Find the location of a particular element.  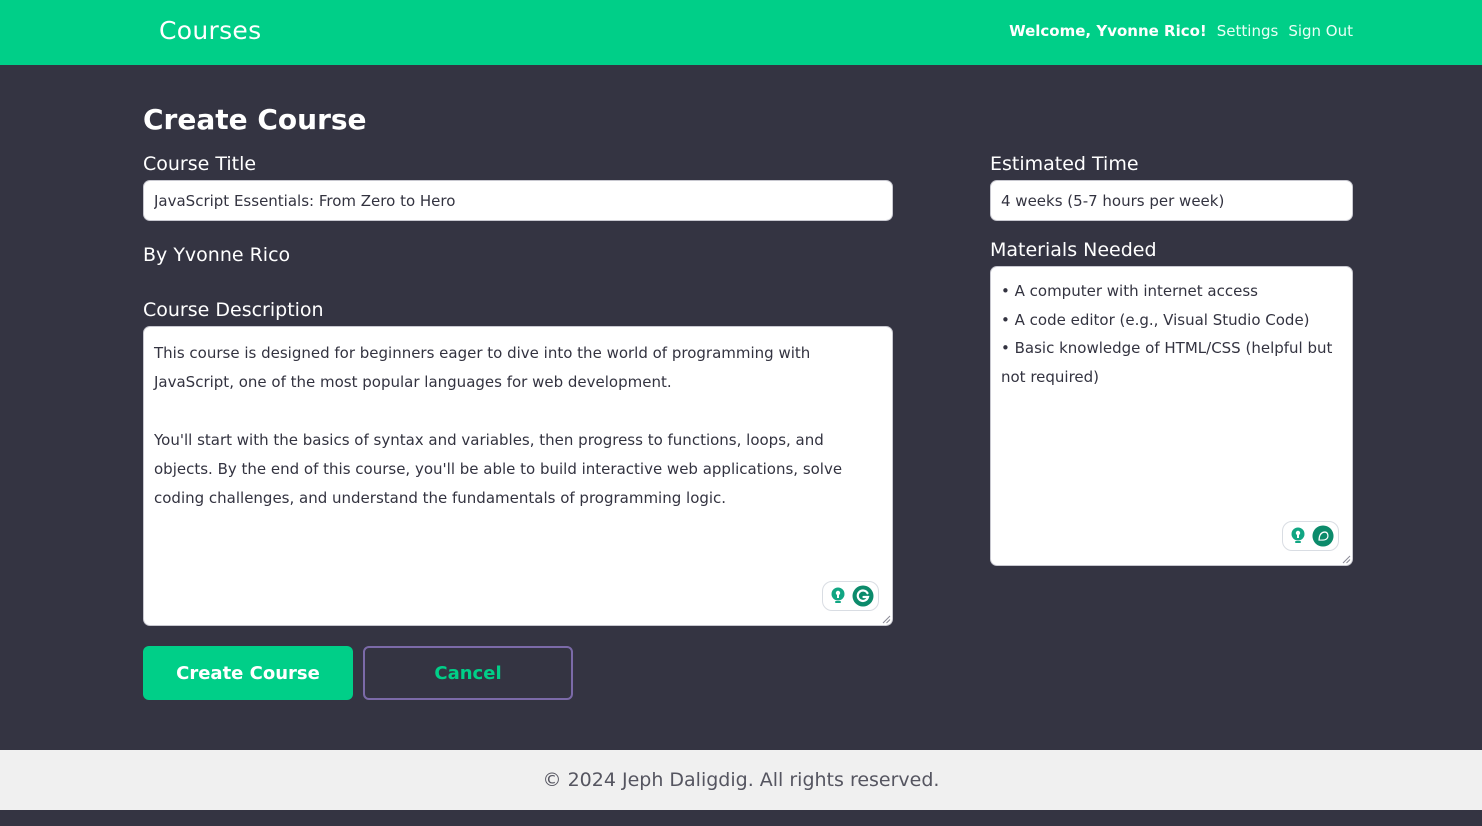

cancel-button: Cancel is located at coordinates (468, 673).